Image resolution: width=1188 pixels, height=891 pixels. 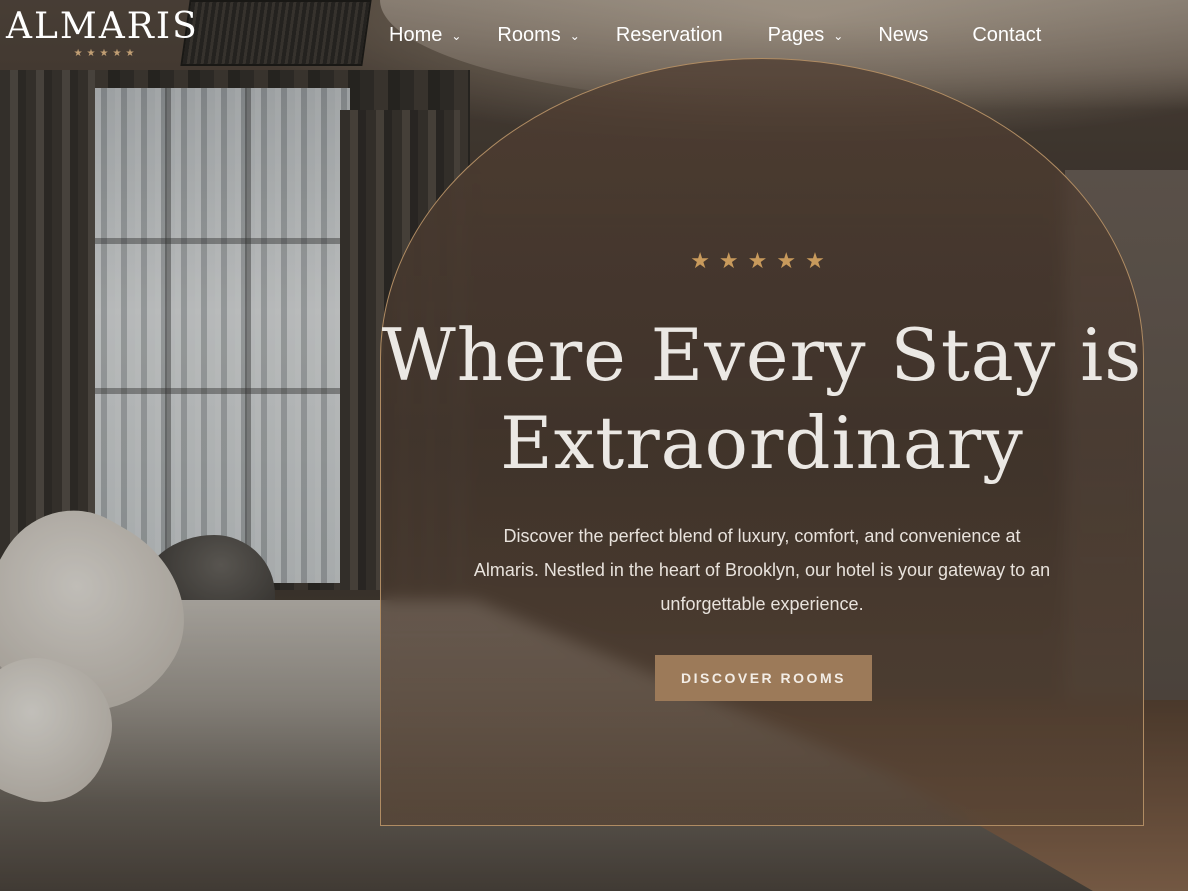 What do you see at coordinates (762, 399) in the screenshot?
I see `hero-title: Where Every Stay is Extraordinary` at bounding box center [762, 399].